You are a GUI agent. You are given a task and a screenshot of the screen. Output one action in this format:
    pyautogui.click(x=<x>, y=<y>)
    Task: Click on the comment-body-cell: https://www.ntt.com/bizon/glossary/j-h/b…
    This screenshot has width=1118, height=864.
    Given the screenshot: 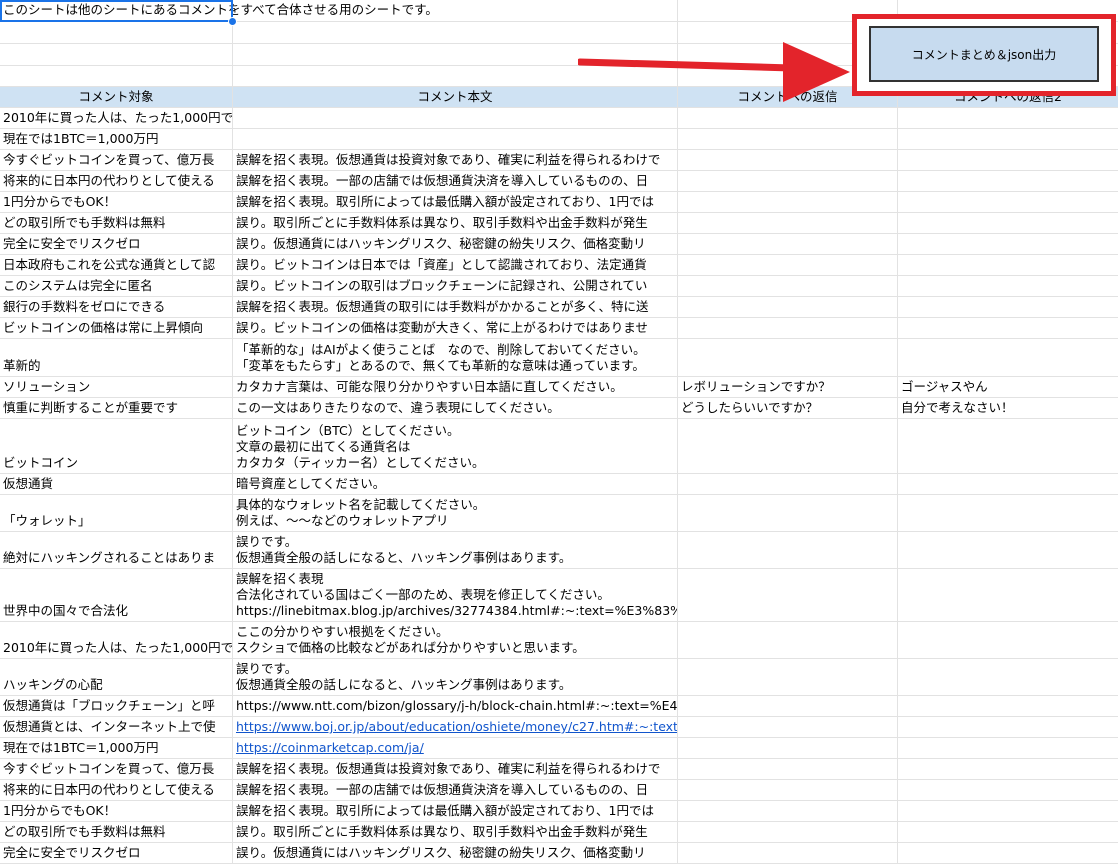 What is the action you would take?
    pyautogui.click(x=455, y=706)
    